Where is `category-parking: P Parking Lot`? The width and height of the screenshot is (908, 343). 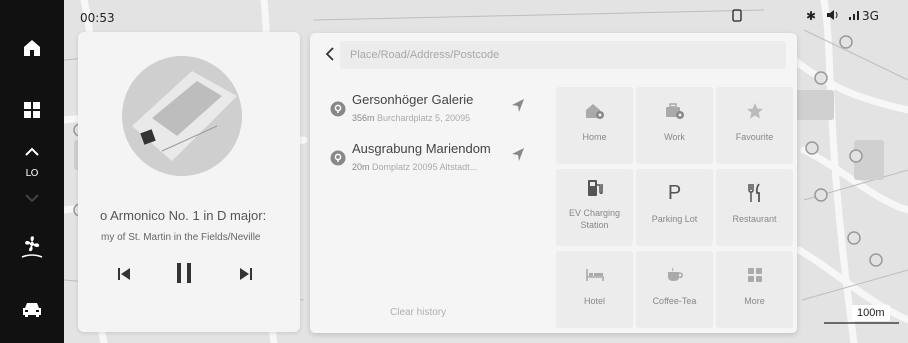 category-parking: P Parking Lot is located at coordinates (674, 207).